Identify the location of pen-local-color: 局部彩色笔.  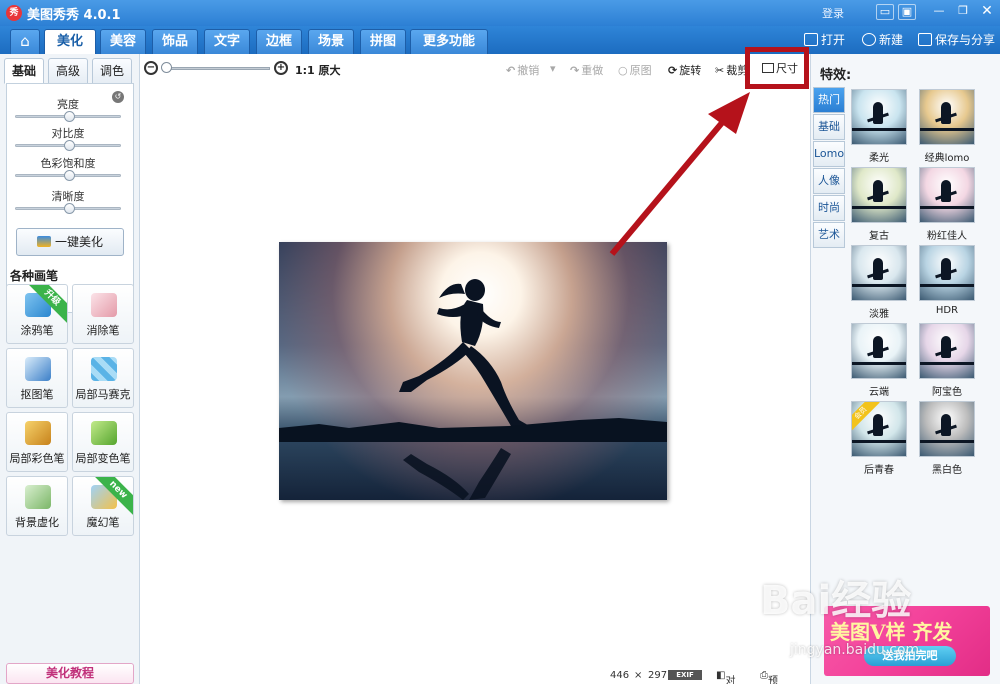
(37, 442).